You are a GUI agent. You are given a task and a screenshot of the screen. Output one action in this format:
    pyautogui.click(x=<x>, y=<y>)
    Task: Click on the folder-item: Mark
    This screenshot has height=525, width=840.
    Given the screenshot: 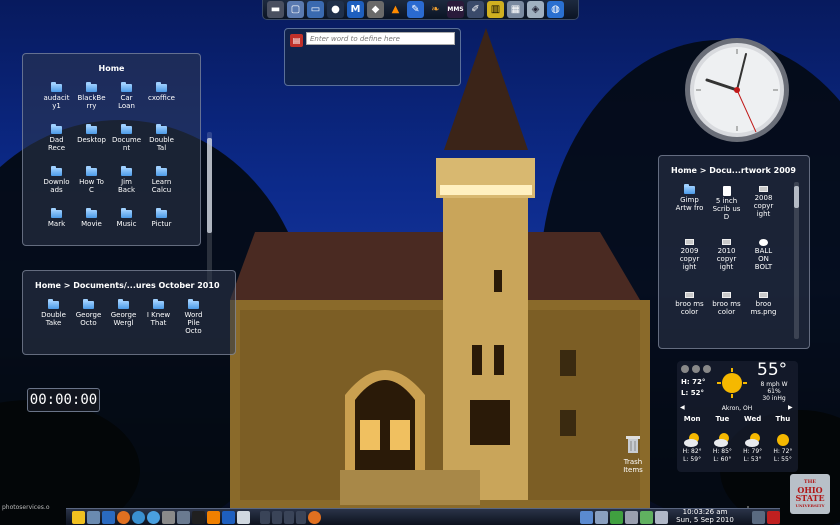 What is the action you would take?
    pyautogui.click(x=56, y=230)
    